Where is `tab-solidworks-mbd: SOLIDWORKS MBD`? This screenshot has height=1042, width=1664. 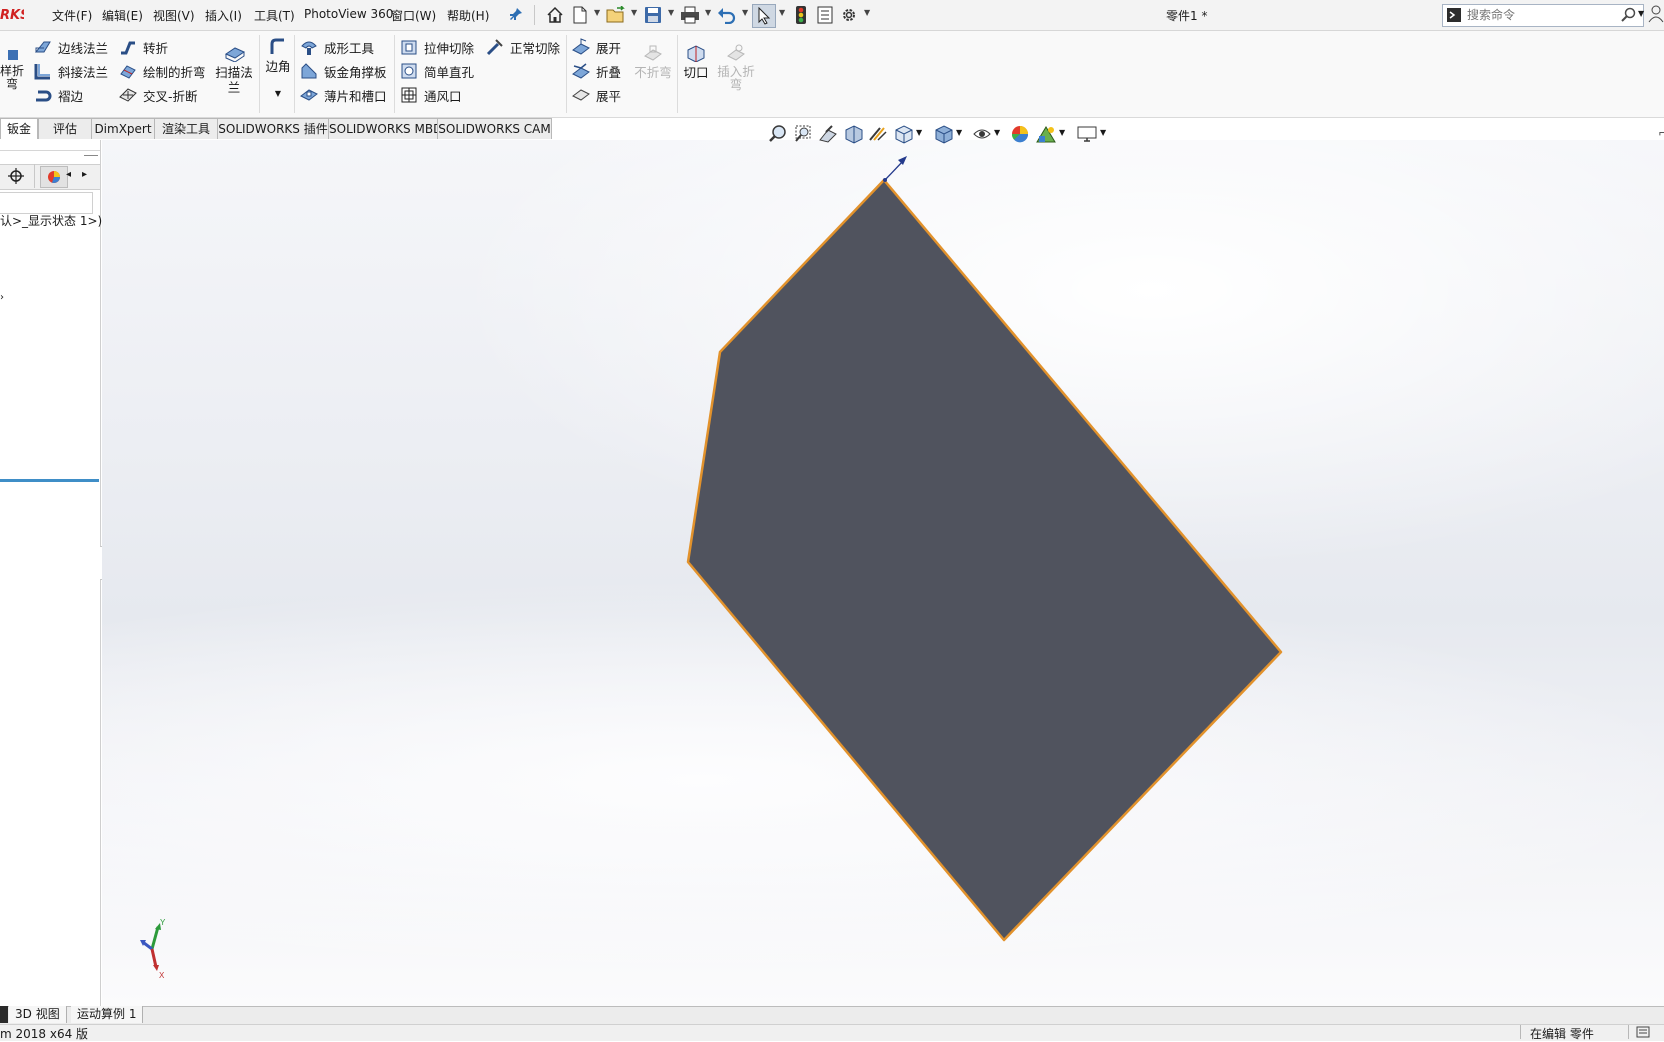 tab-solidworks-mbd: SOLIDWORKS MBD is located at coordinates (383, 128).